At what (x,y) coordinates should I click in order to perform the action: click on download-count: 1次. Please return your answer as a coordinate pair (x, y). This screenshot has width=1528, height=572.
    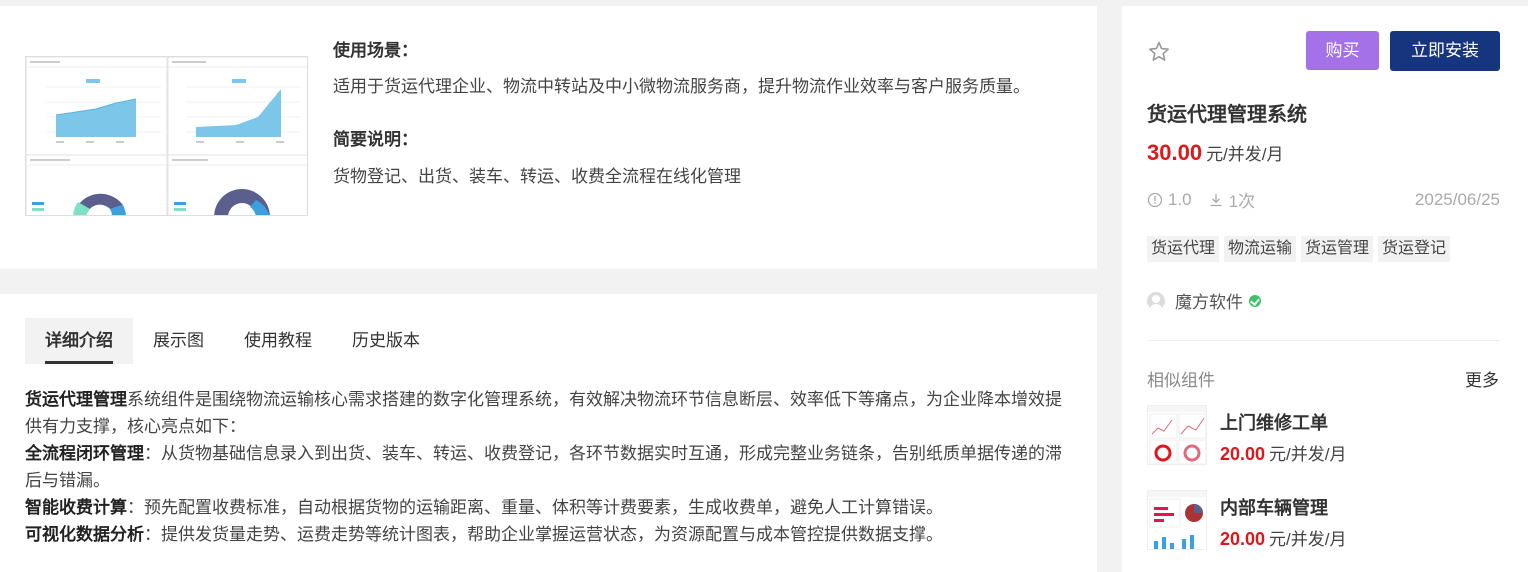
    Looking at the image, I should click on (1242, 201).